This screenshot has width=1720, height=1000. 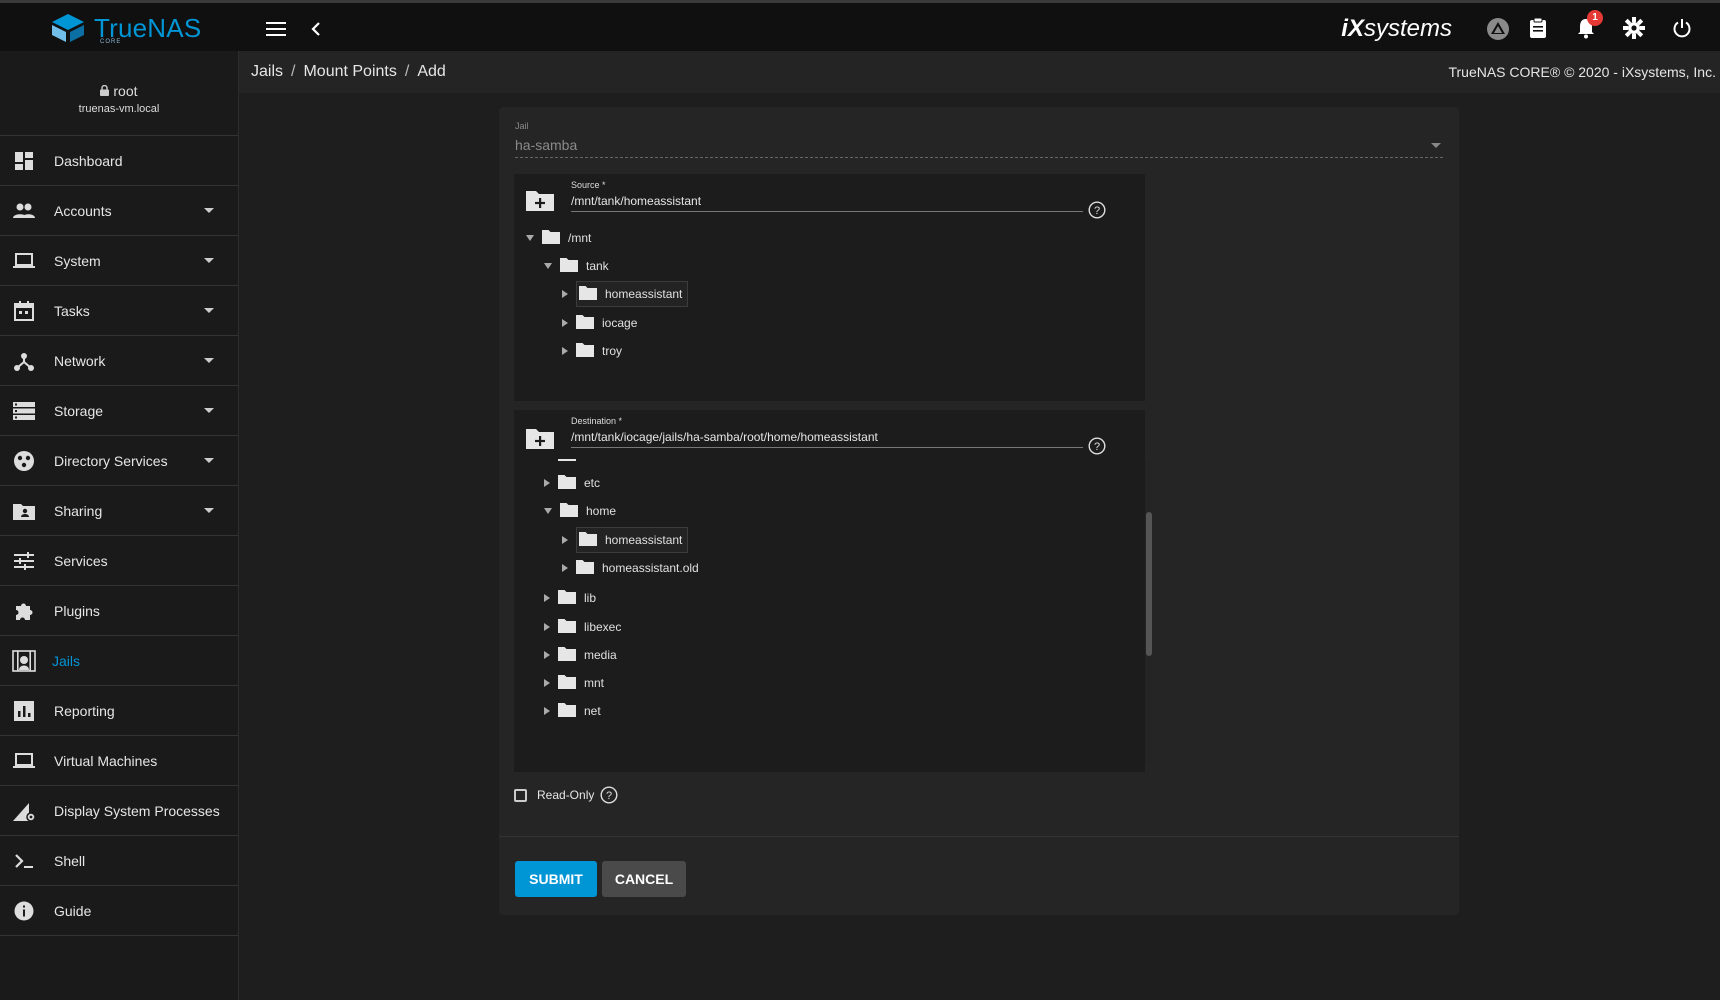 I want to click on sidebar-item-dashboard: Dashboard, so click(x=119, y=161).